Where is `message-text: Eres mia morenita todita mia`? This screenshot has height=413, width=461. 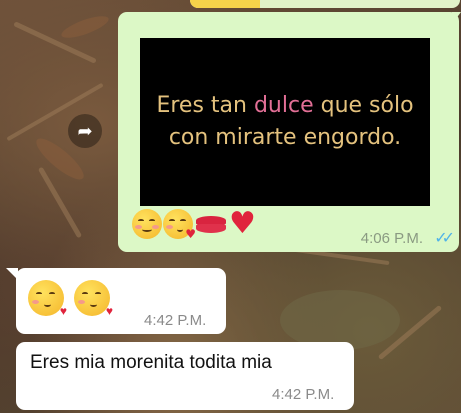
message-text: Eres mia morenita todita mia is located at coordinates (151, 362).